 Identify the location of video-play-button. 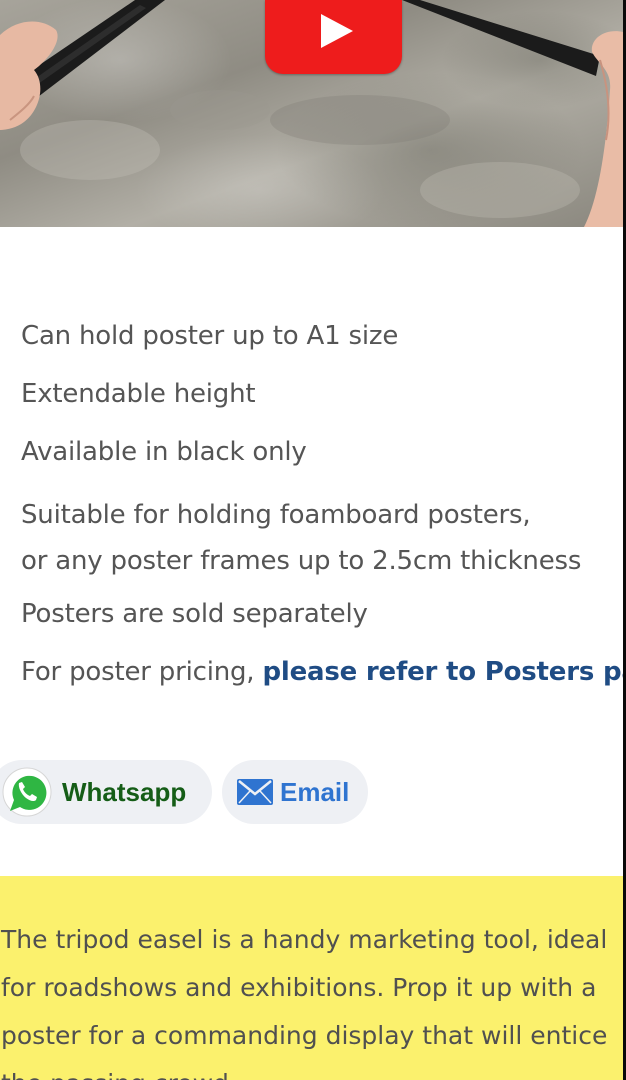
(333, 37).